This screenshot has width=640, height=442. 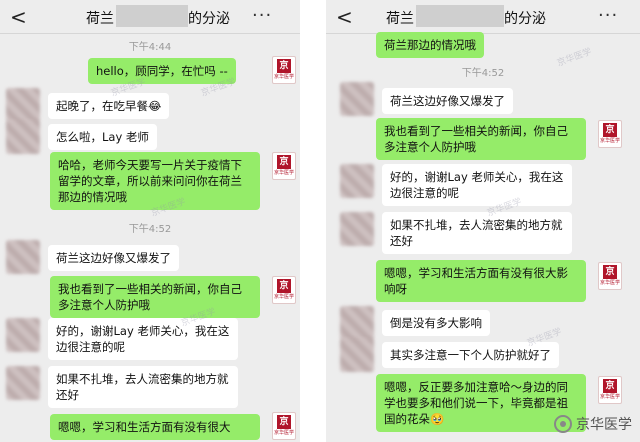 What do you see at coordinates (430, 45) in the screenshot?
I see `message-bubble-out: 荷兰那边的情况哦` at bounding box center [430, 45].